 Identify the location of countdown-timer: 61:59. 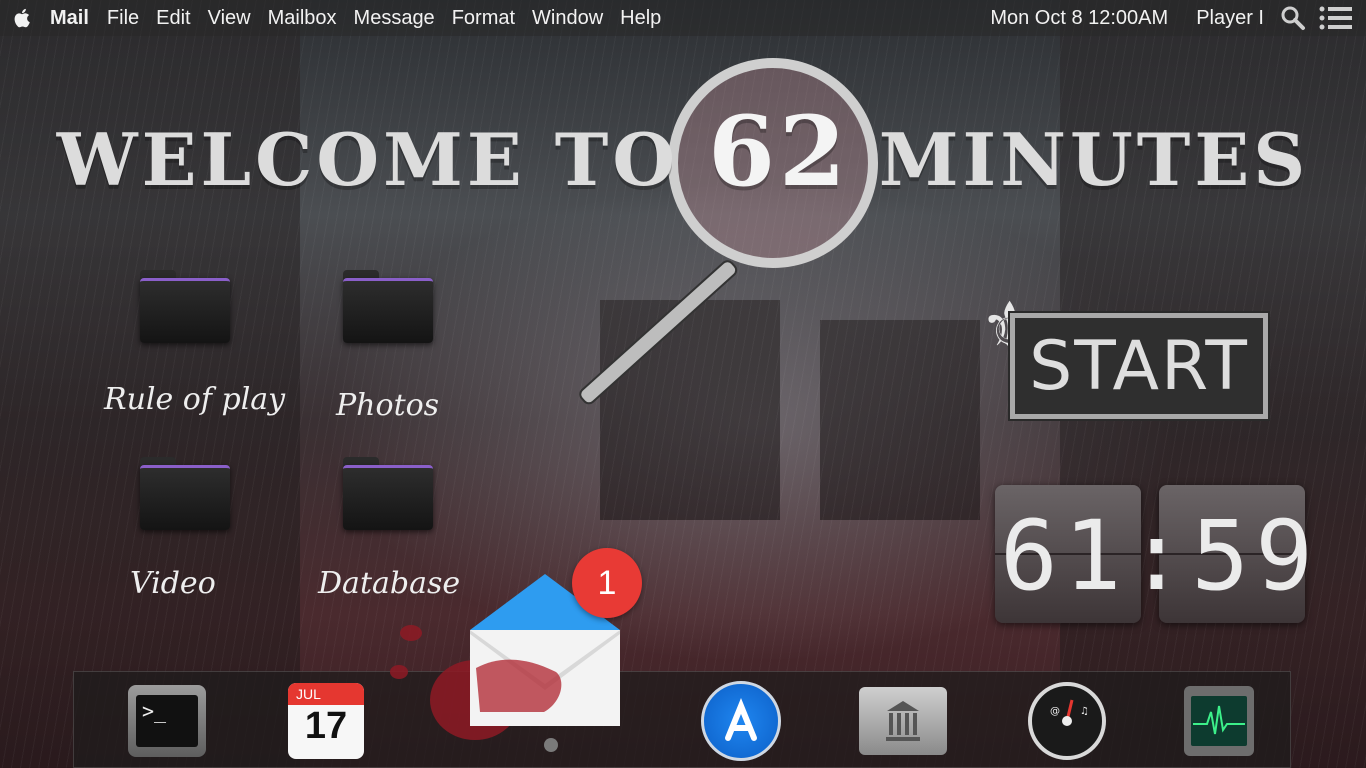
(1159, 556).